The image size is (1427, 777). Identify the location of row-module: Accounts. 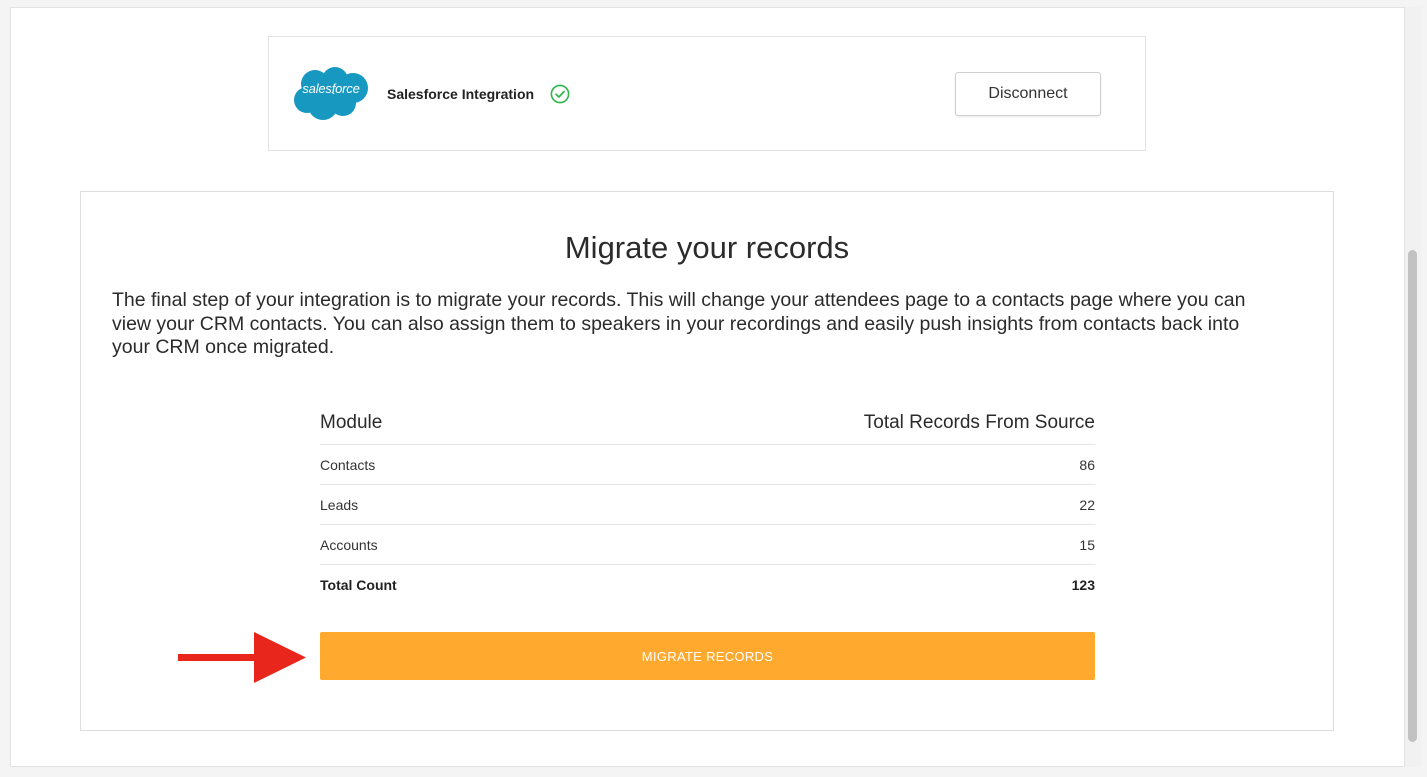
(349, 544).